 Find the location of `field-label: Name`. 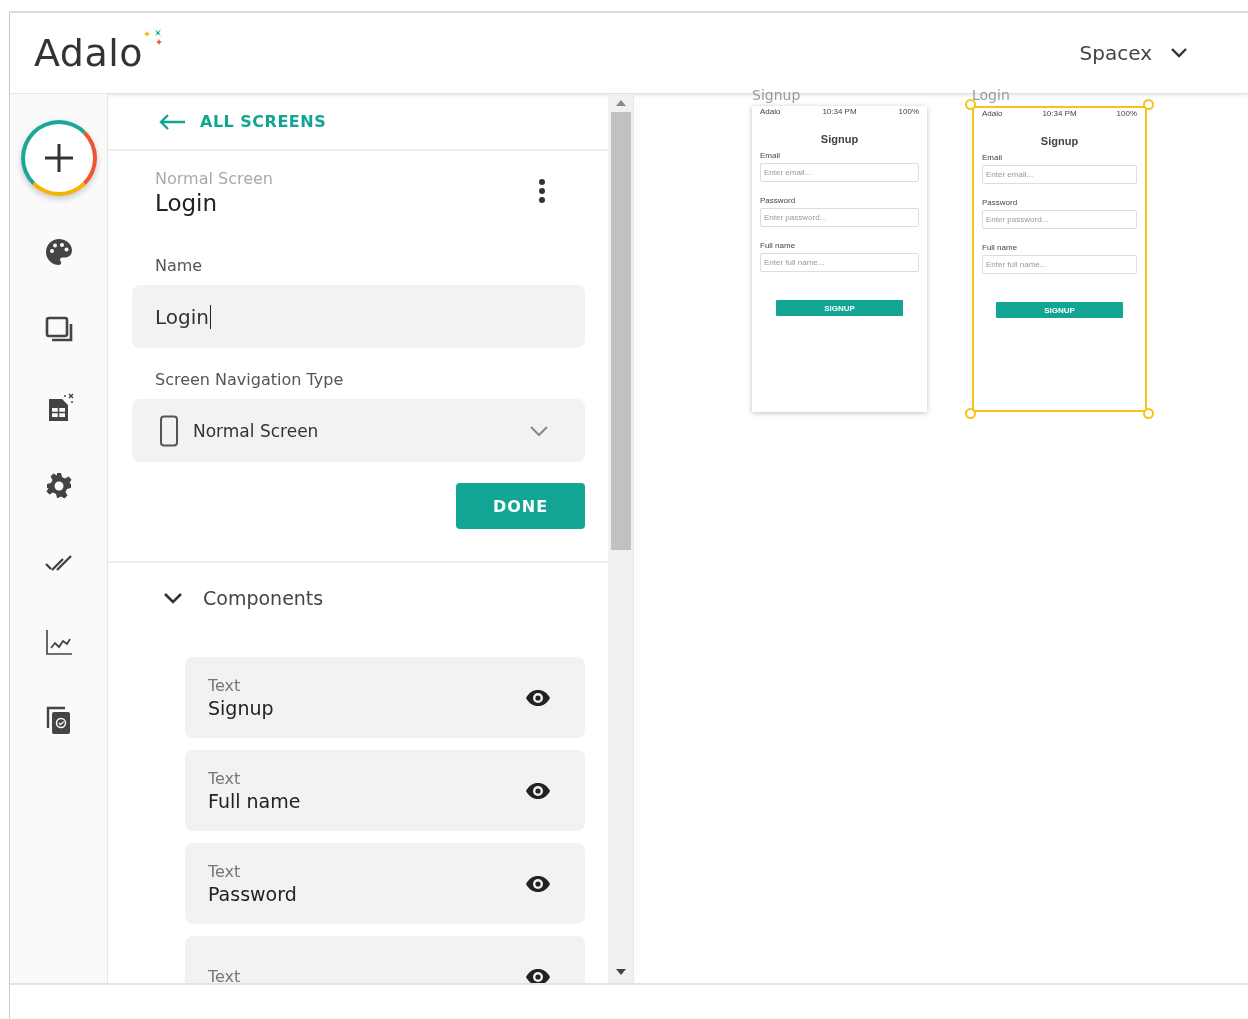

field-label: Name is located at coordinates (179, 265).